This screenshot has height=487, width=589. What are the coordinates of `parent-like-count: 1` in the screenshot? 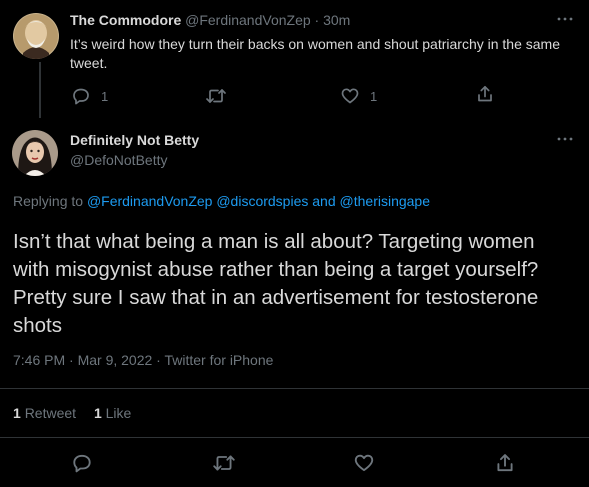 It's located at (374, 96).